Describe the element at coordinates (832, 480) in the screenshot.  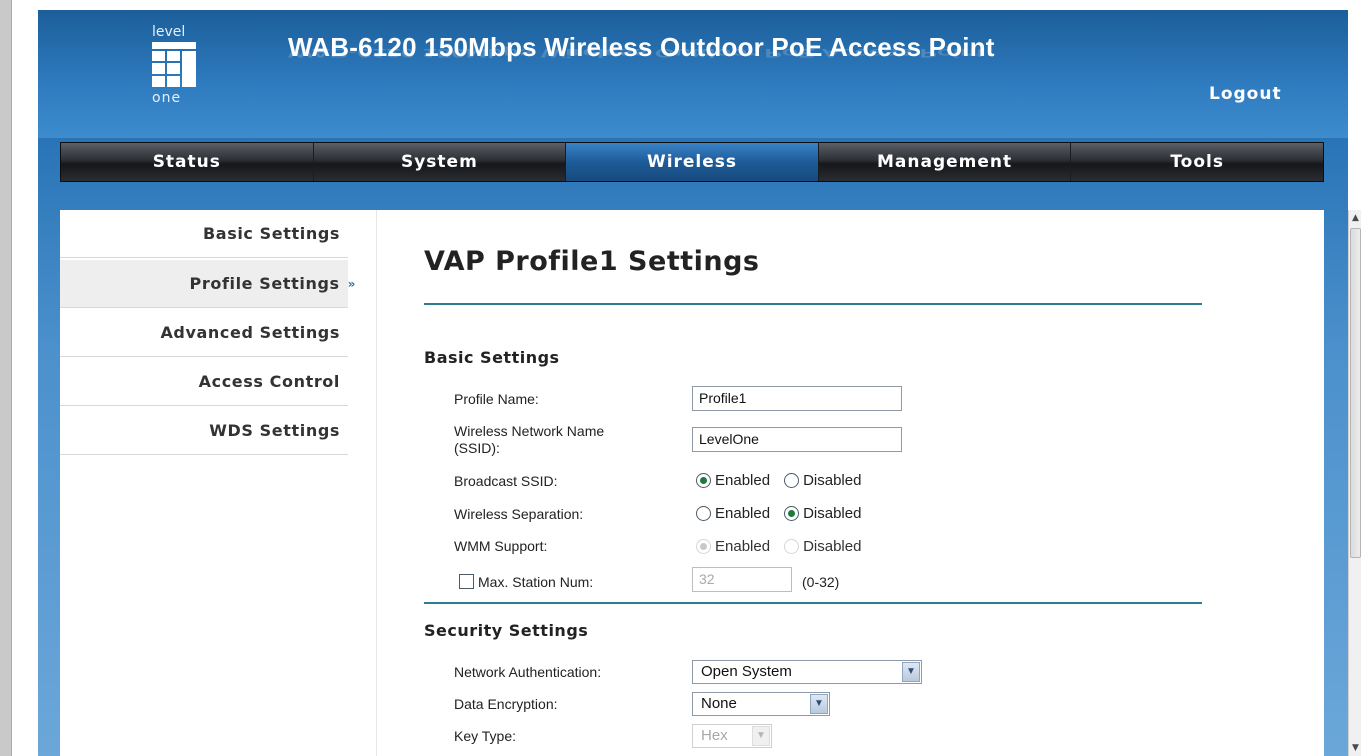
I see `broadcast-disabled-label: Disabled` at that location.